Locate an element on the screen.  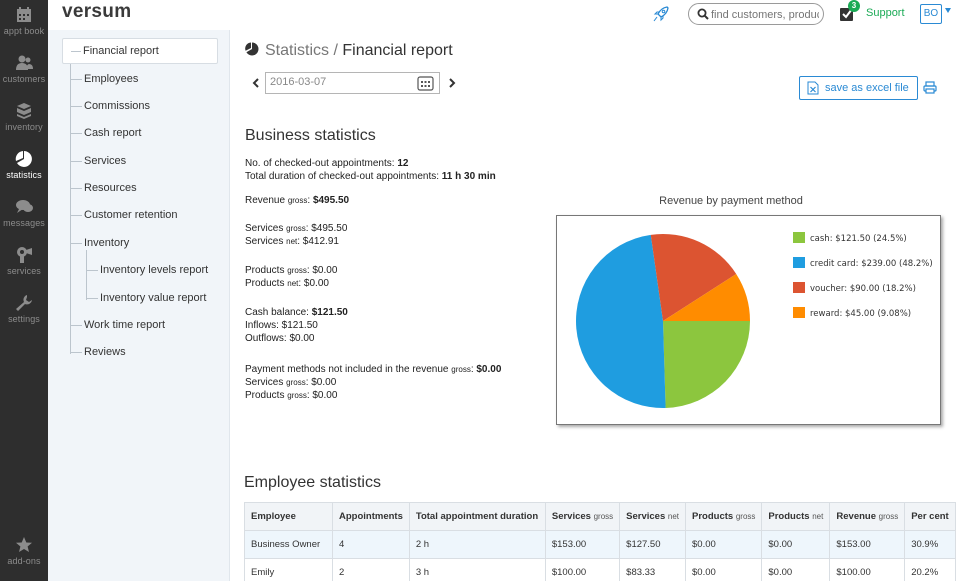
tasks-count-badge: 3 is located at coordinates (854, 6).